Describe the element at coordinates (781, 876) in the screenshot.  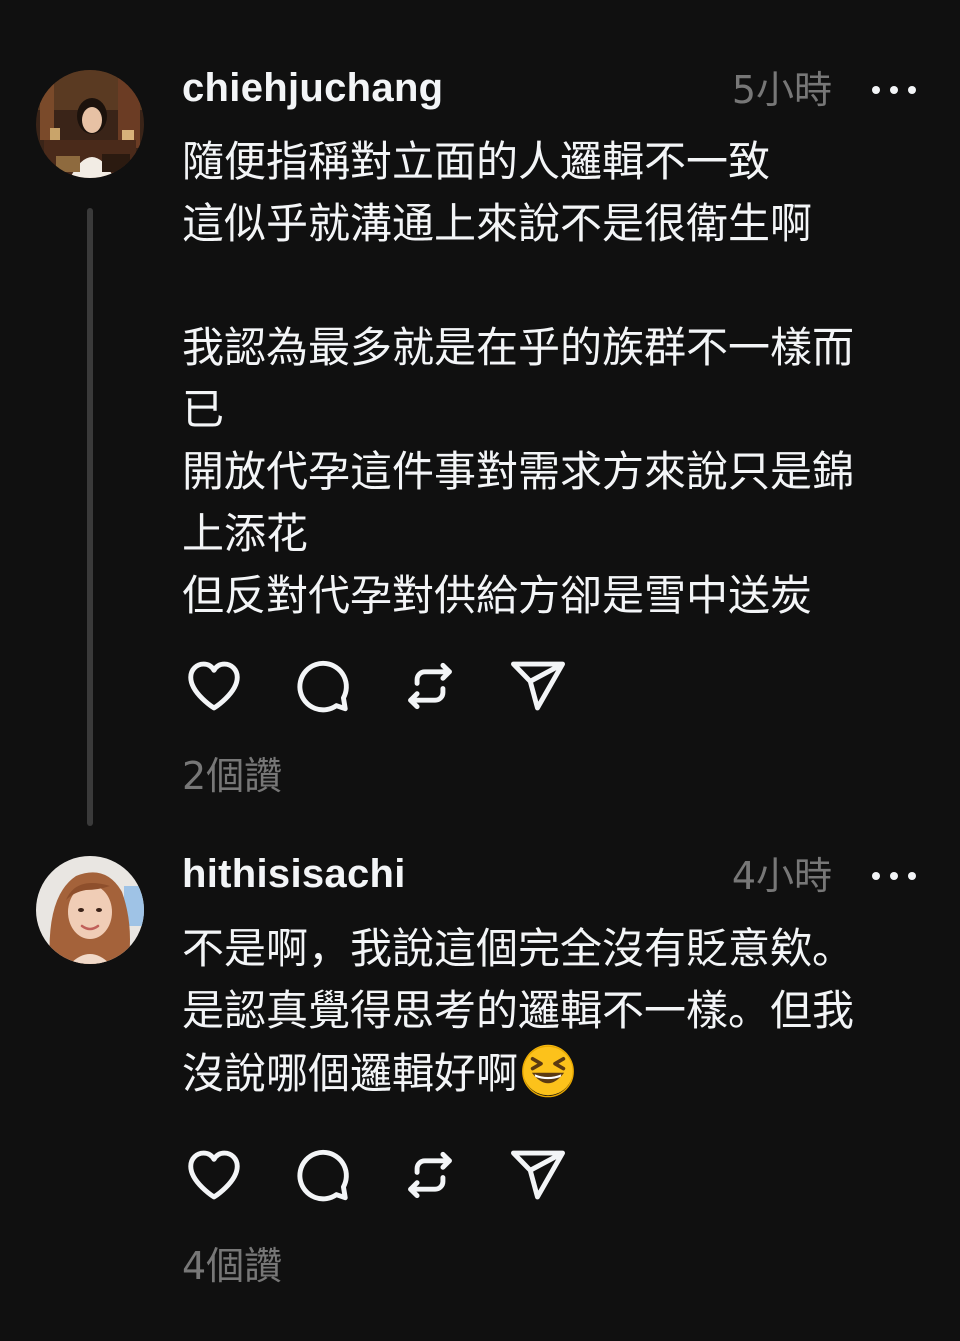
I see `timestamp: 4小時` at that location.